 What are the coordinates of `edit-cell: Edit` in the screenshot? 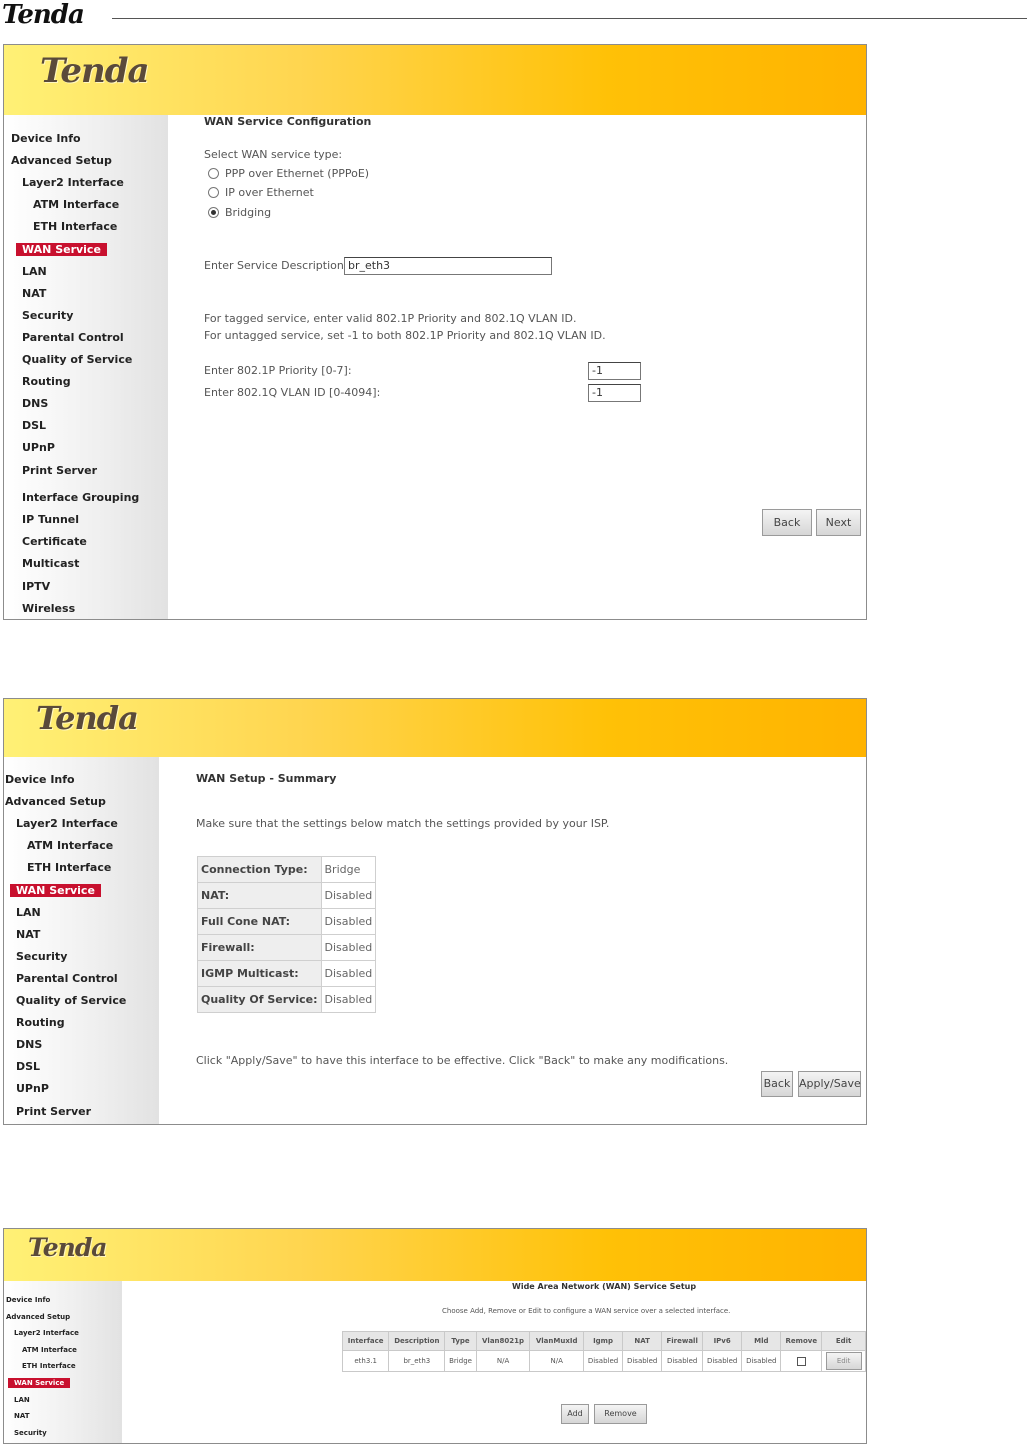 It's located at (843, 1361).